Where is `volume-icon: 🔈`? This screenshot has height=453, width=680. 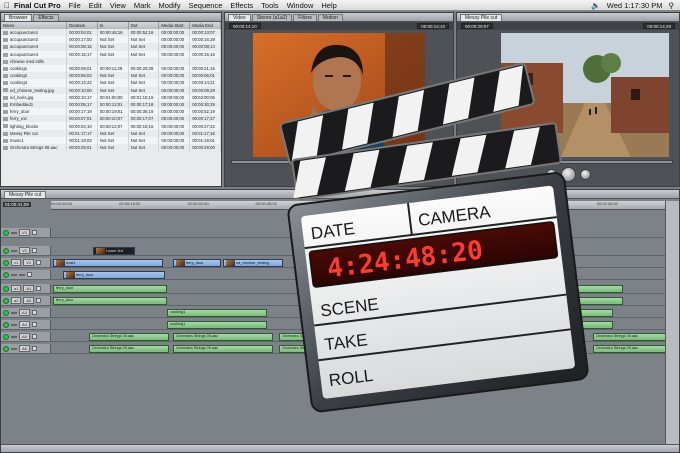 volume-icon: 🔈 is located at coordinates (595, 5).